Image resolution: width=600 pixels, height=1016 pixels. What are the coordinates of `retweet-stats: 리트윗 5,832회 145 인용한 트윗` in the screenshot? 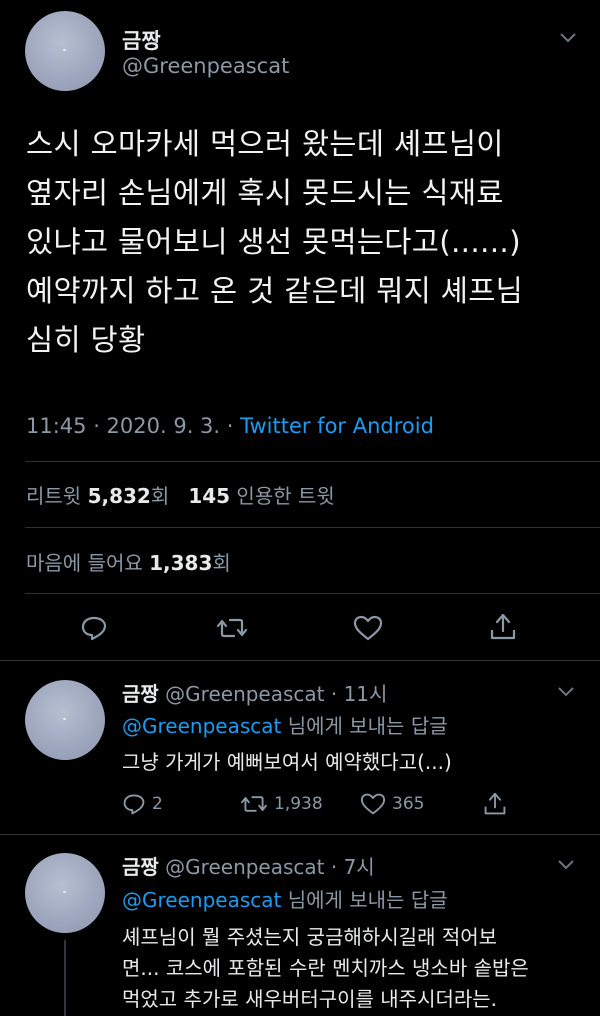 It's located at (180, 494).